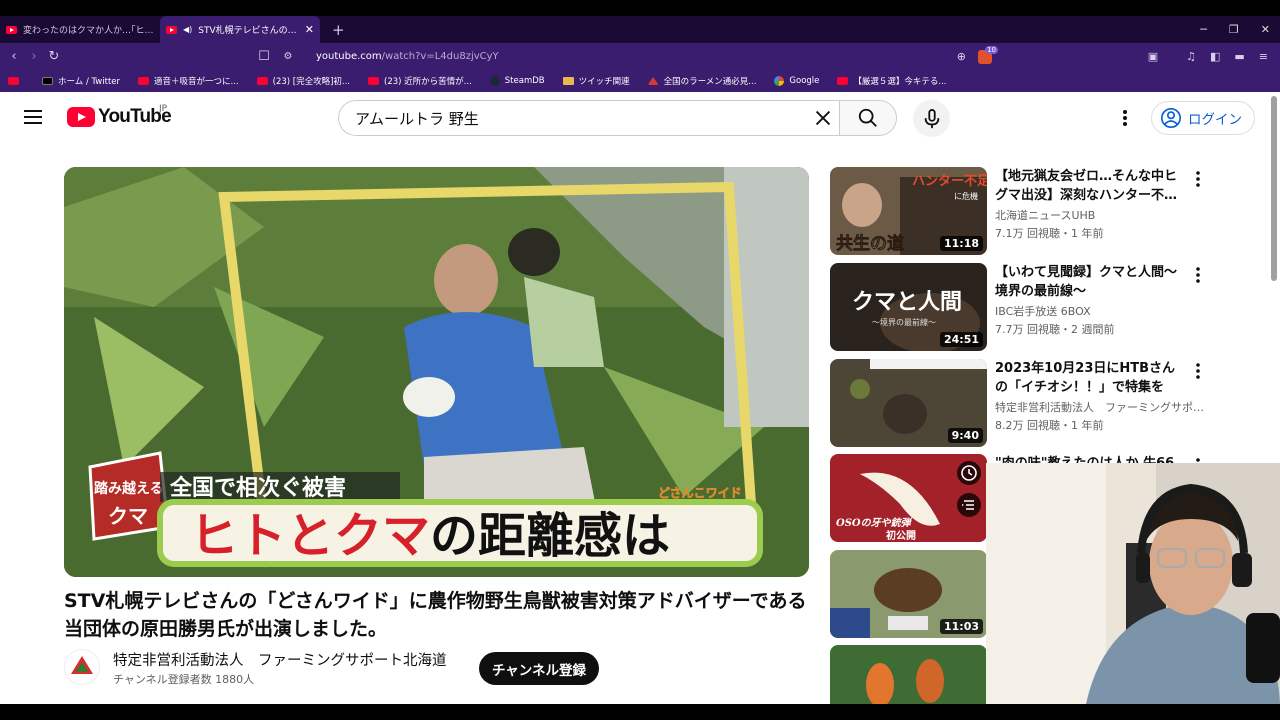 The width and height of the screenshot is (1280, 720). I want to click on video-duration: 11:18, so click(961, 243).